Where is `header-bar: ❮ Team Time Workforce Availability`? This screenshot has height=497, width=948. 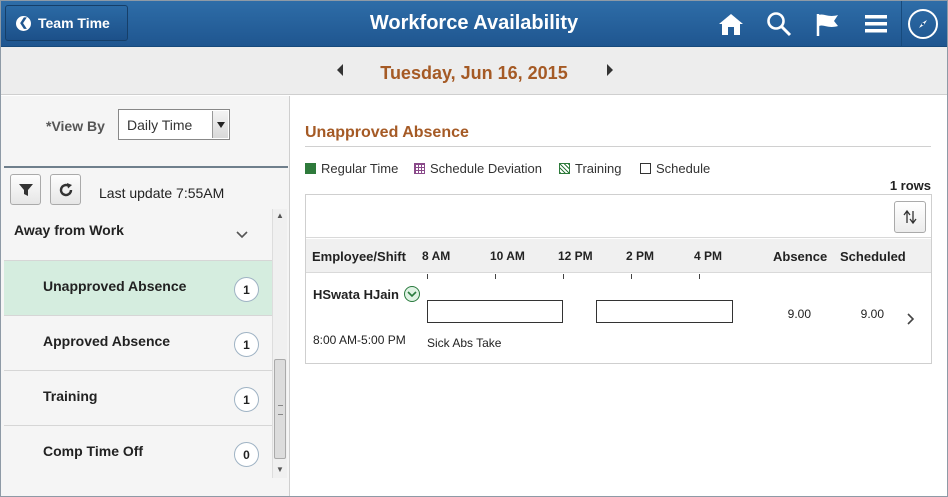
header-bar: ❮ Team Time Workforce Availability is located at coordinates (474, 24).